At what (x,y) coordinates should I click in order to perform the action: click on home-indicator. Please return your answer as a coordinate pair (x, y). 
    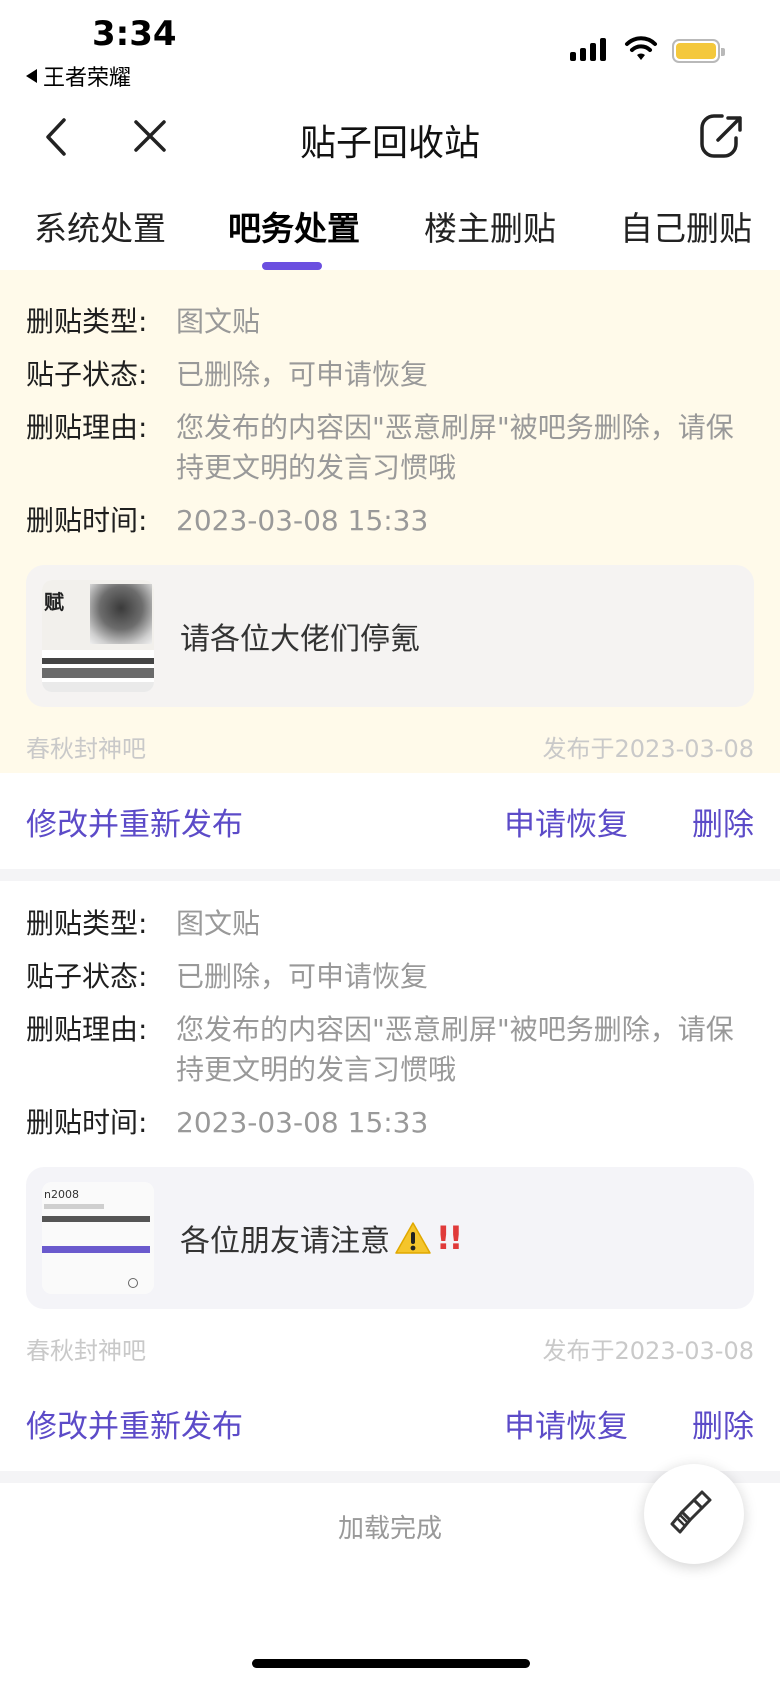
    Looking at the image, I should click on (391, 1663).